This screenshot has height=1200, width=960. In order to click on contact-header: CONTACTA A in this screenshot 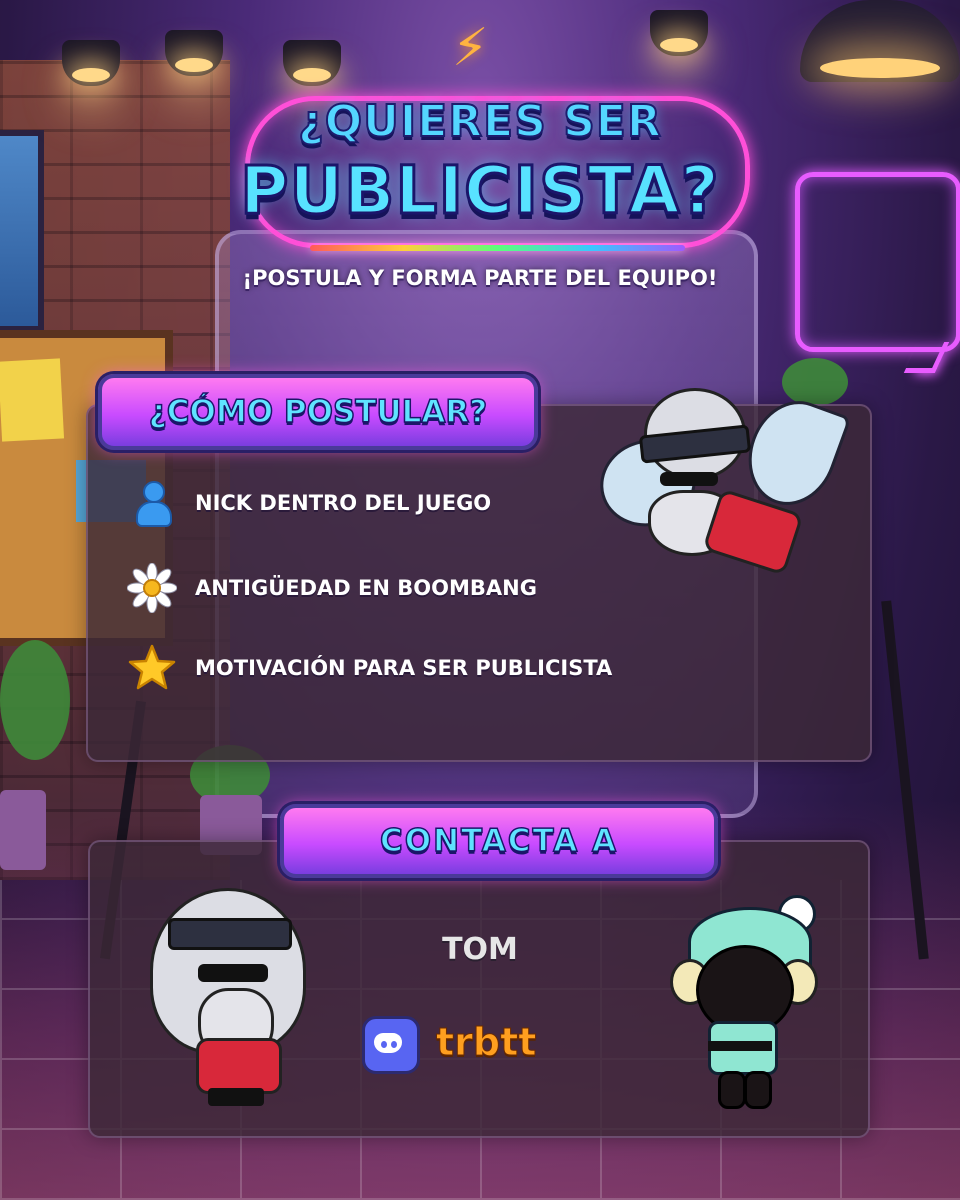, I will do `click(499, 841)`.